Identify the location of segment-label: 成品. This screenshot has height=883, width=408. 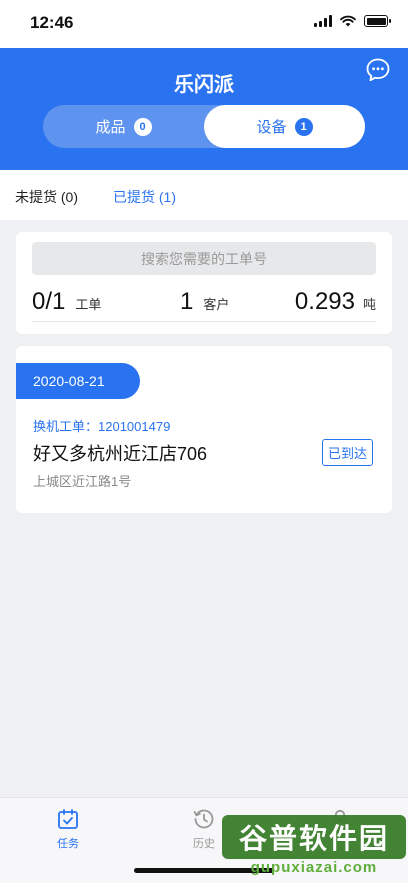
(110, 127).